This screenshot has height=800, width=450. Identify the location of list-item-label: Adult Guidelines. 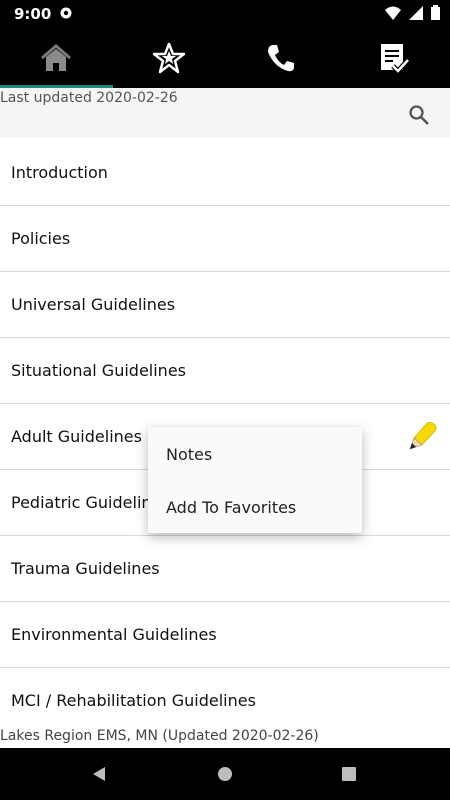
(76, 436).